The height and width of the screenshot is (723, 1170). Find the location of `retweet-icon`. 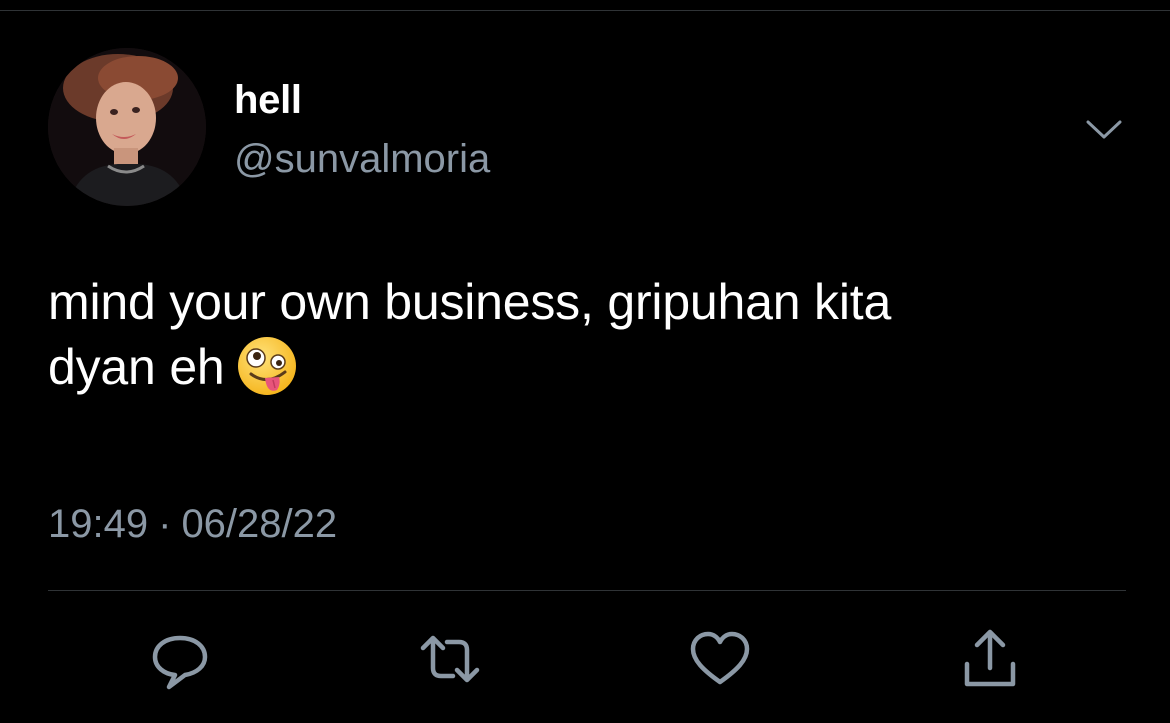

retweet-icon is located at coordinates (450, 659).